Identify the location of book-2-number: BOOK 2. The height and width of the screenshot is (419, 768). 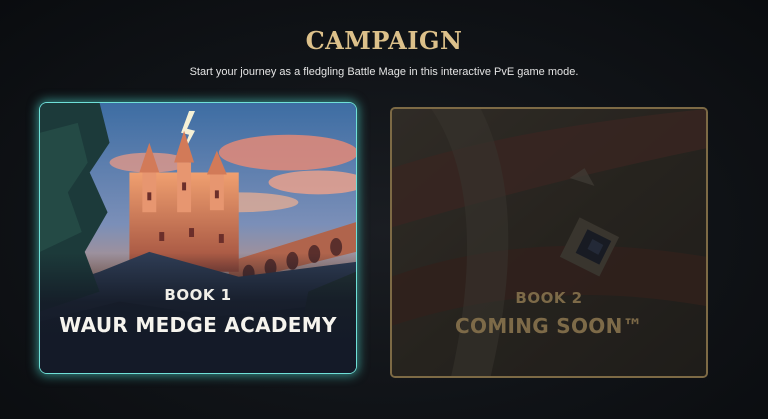
(549, 298).